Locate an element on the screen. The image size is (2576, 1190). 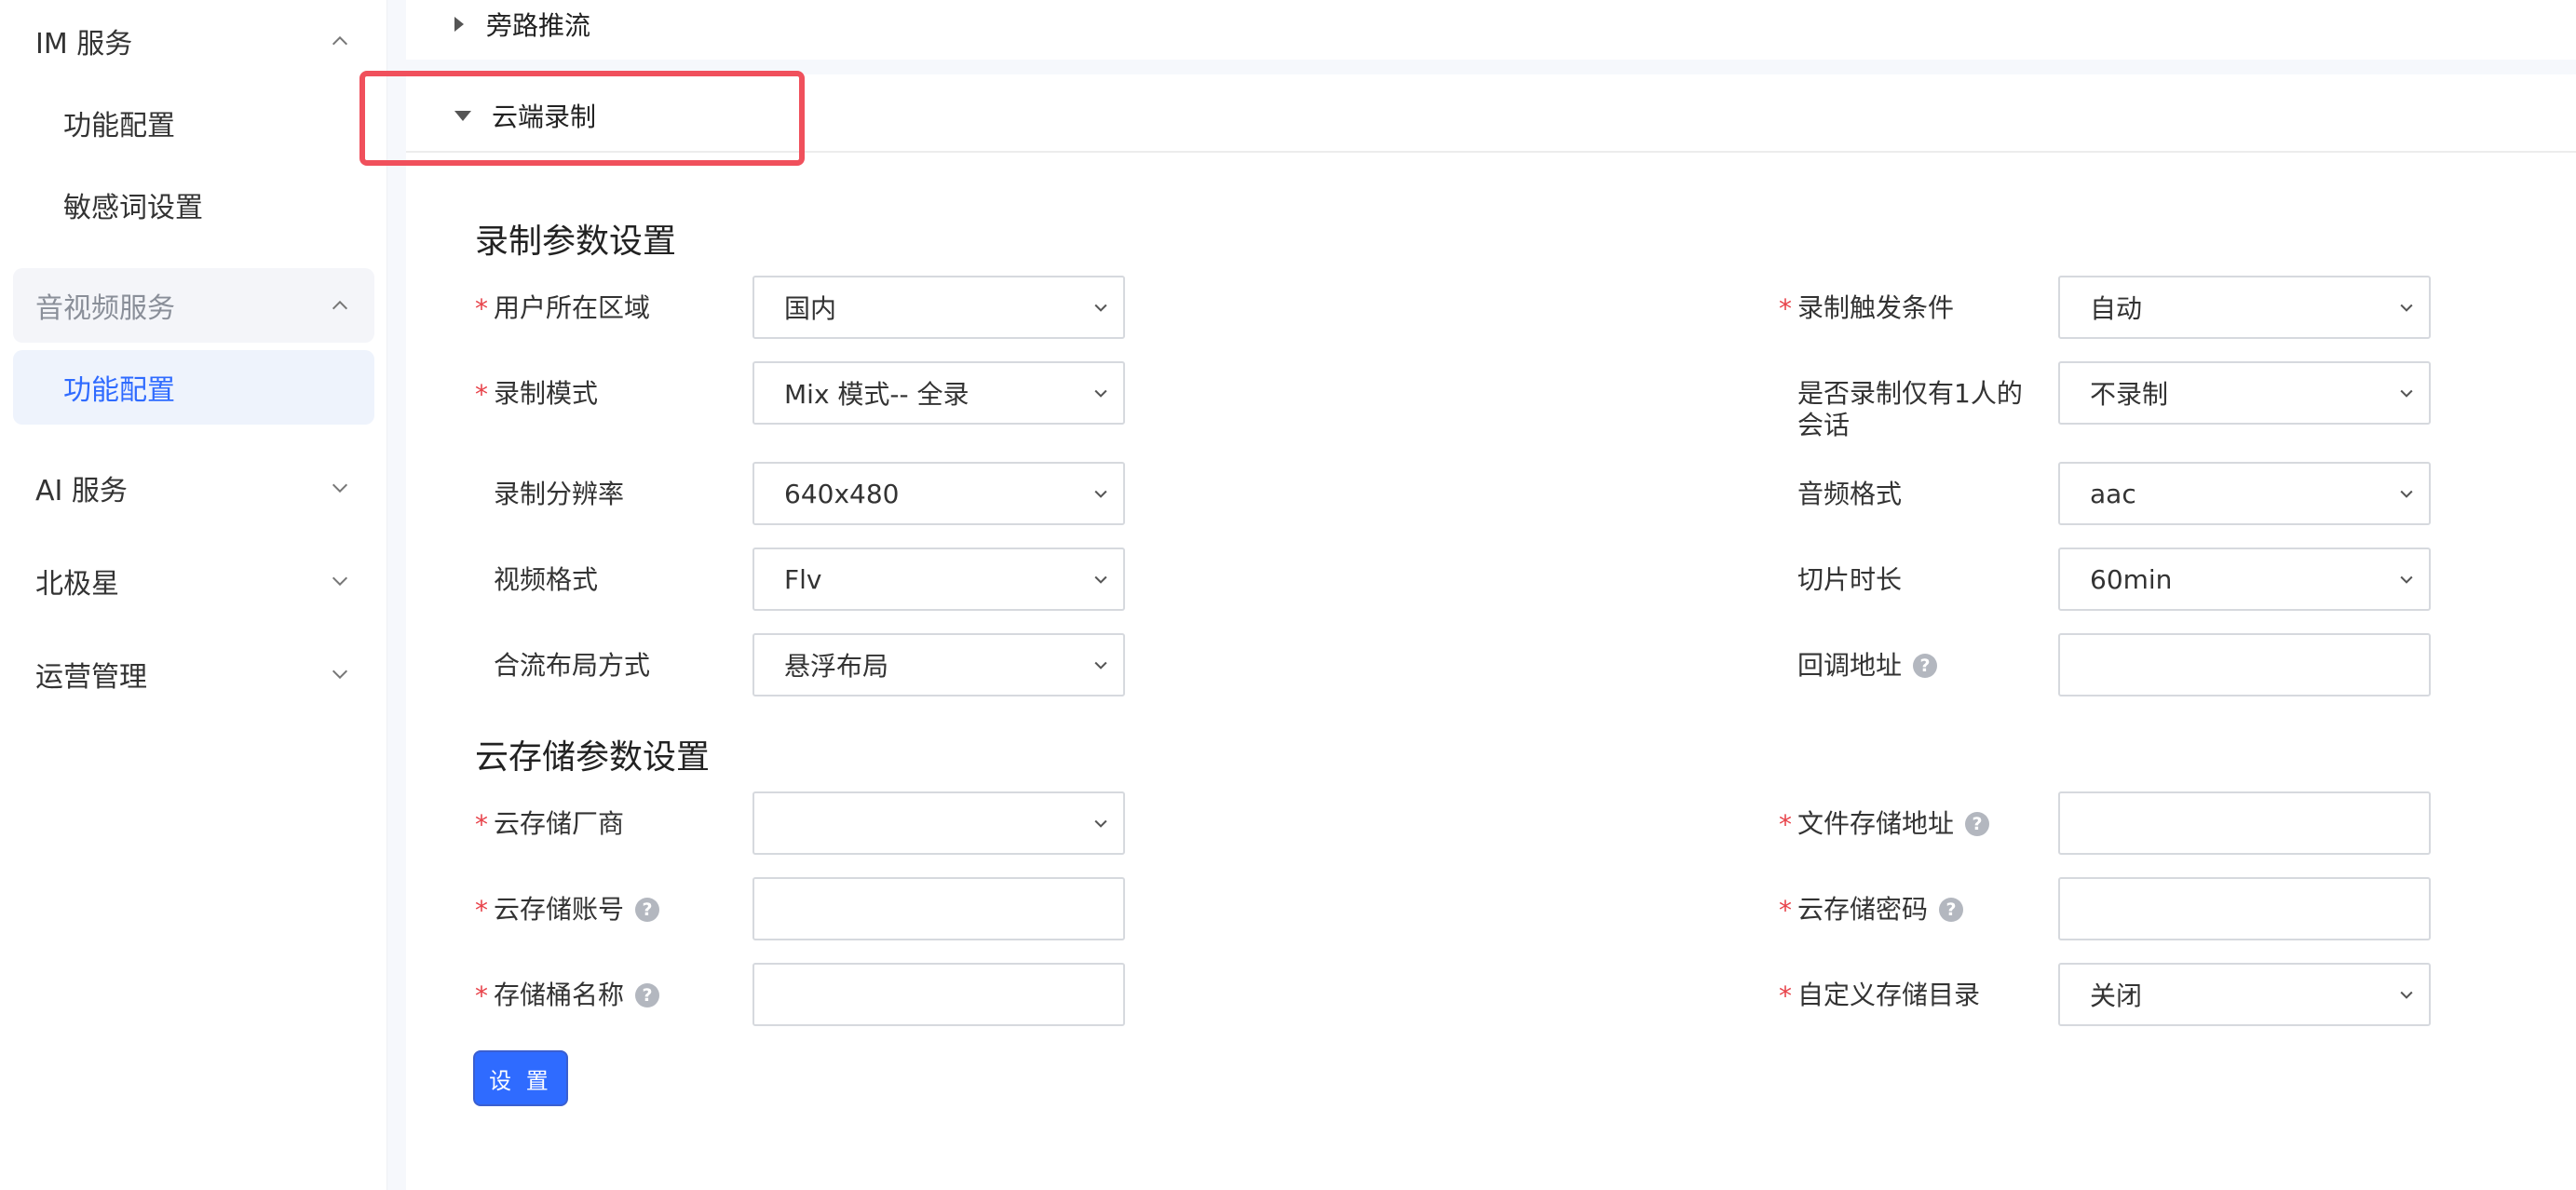
callback-url-input is located at coordinates (2244, 664).